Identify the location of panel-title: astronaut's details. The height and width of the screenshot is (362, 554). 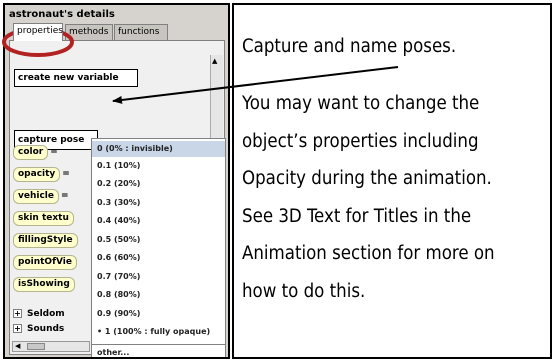
(62, 14).